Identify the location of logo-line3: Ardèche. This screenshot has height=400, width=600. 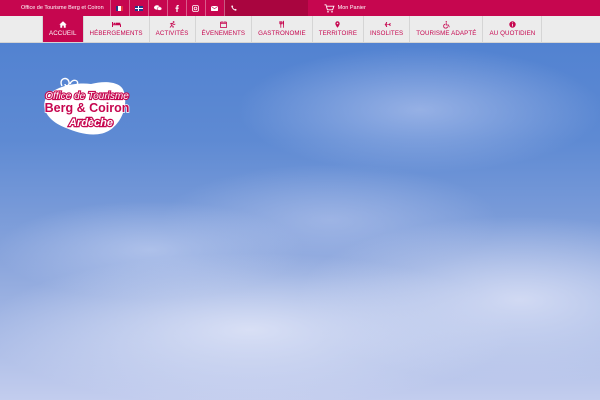
(90, 123).